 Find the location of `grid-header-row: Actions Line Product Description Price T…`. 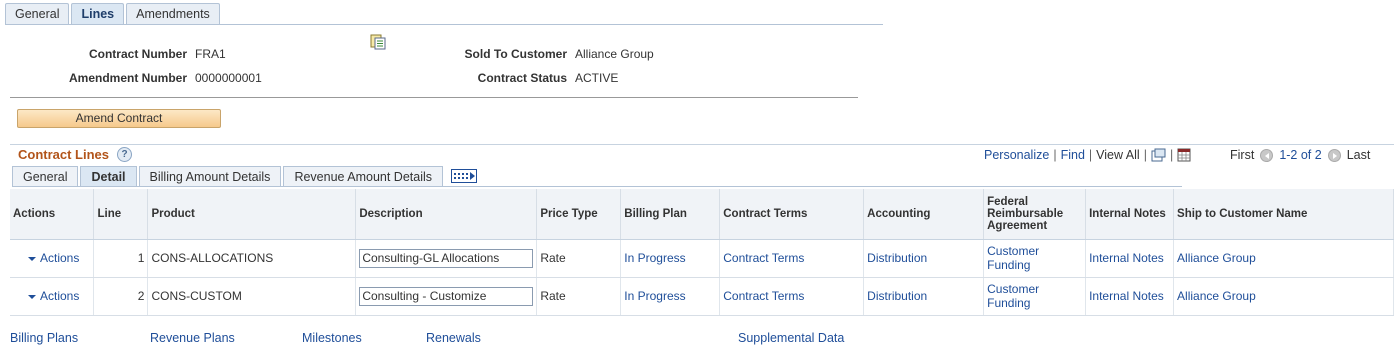

grid-header-row: Actions Line Product Description Price T… is located at coordinates (702, 214).